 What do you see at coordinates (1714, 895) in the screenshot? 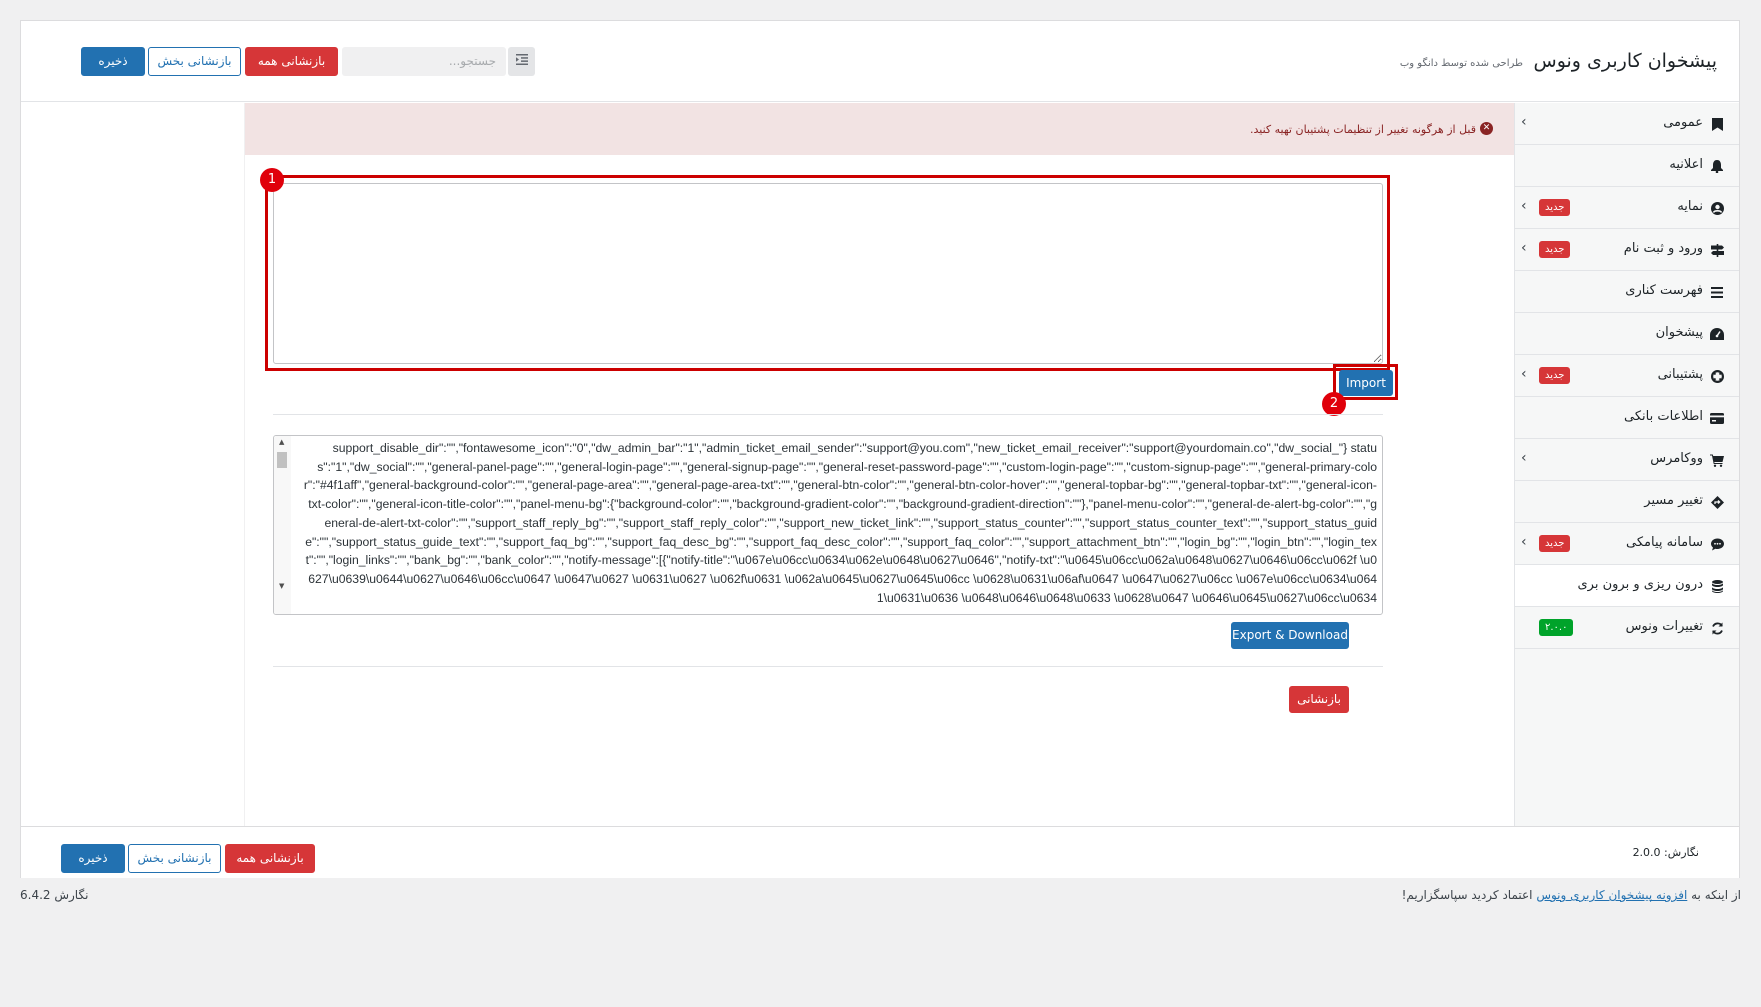
I see `footer-thanks-prefix: از اینکه به` at bounding box center [1714, 895].